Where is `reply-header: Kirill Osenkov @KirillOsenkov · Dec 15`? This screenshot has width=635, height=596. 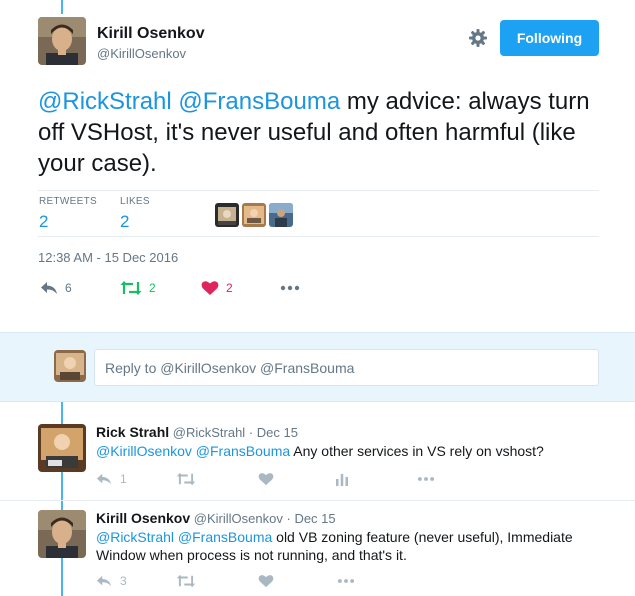
reply-header: Kirill Osenkov @KirillOsenkov · Dec 15 is located at coordinates (216, 518).